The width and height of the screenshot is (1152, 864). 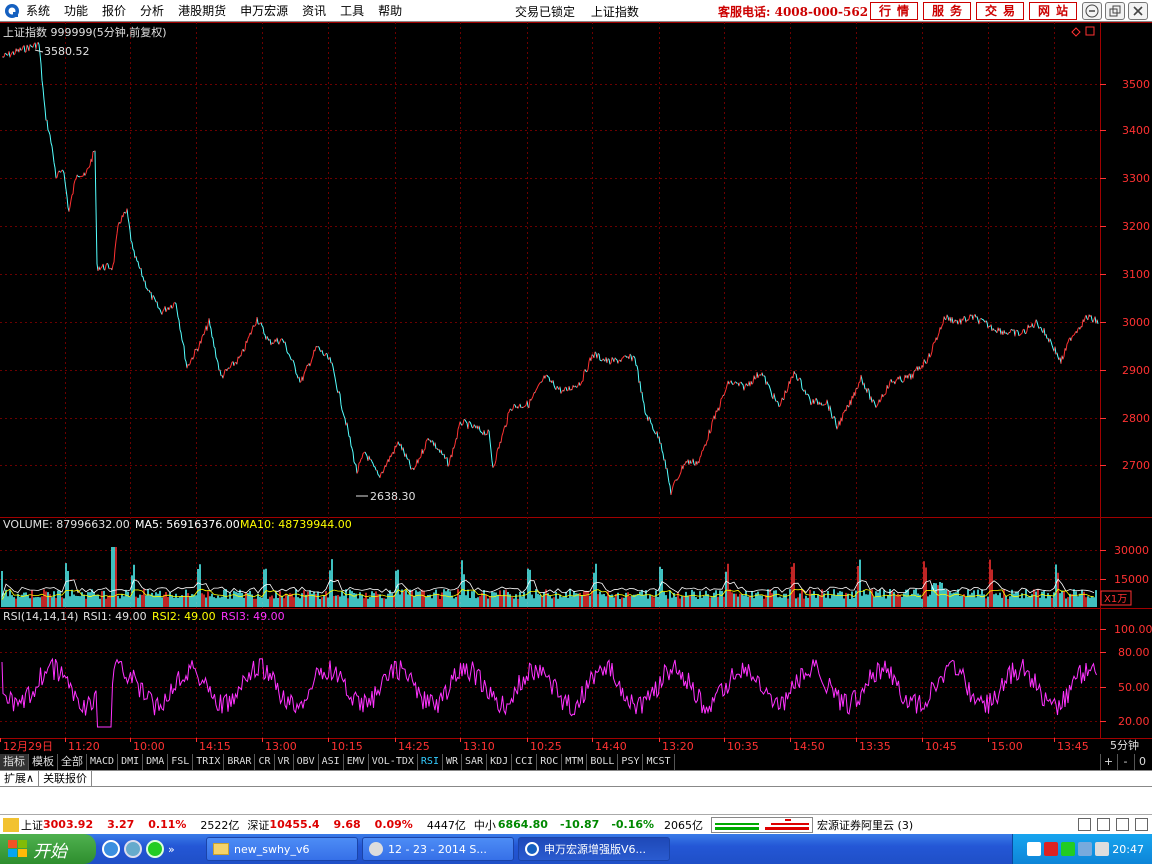 What do you see at coordinates (156, 762) in the screenshot?
I see `indicator-tab-dma: DMA` at bounding box center [156, 762].